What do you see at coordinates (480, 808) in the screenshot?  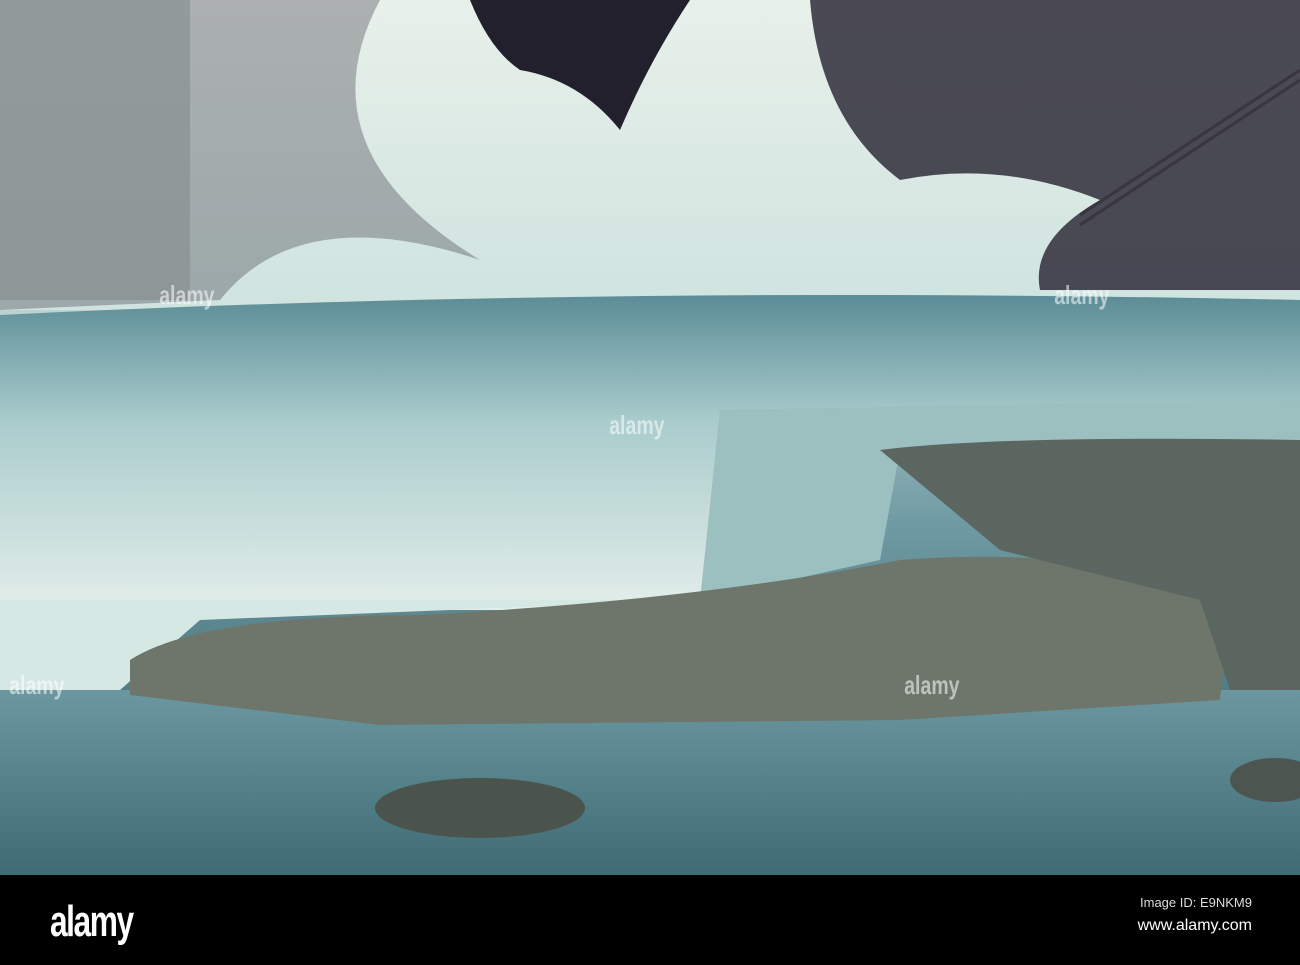 I see `pool-rock` at bounding box center [480, 808].